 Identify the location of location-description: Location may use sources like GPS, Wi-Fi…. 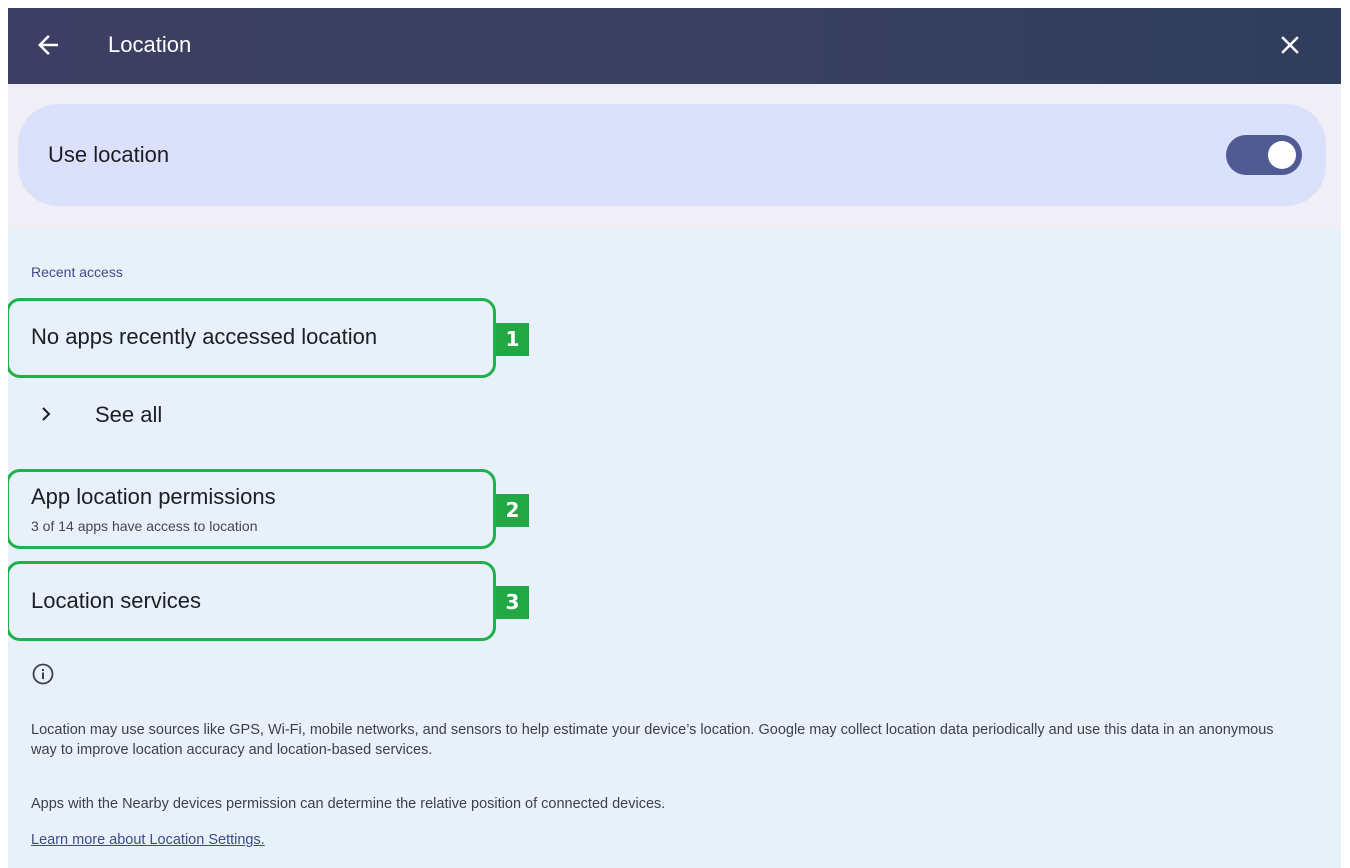
(652, 740).